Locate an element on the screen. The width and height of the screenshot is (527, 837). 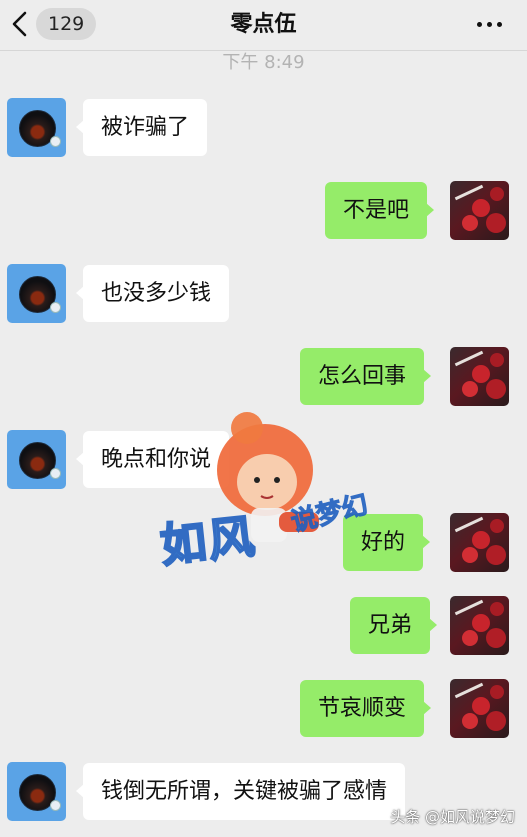
message-row: 兄弟 is located at coordinates (263, 626).